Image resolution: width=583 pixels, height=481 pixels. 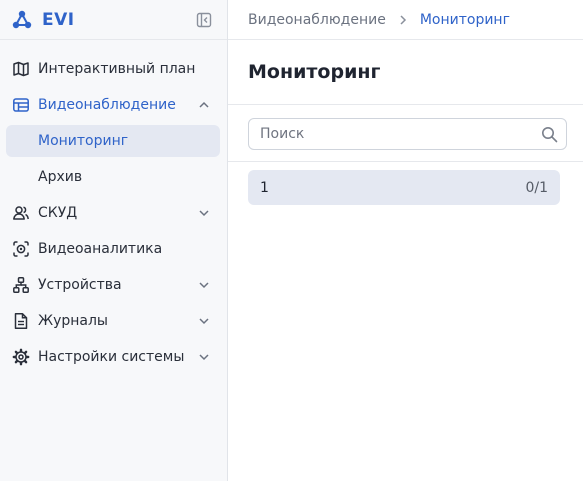 What do you see at coordinates (21, 285) in the screenshot?
I see `devices-icon` at bounding box center [21, 285].